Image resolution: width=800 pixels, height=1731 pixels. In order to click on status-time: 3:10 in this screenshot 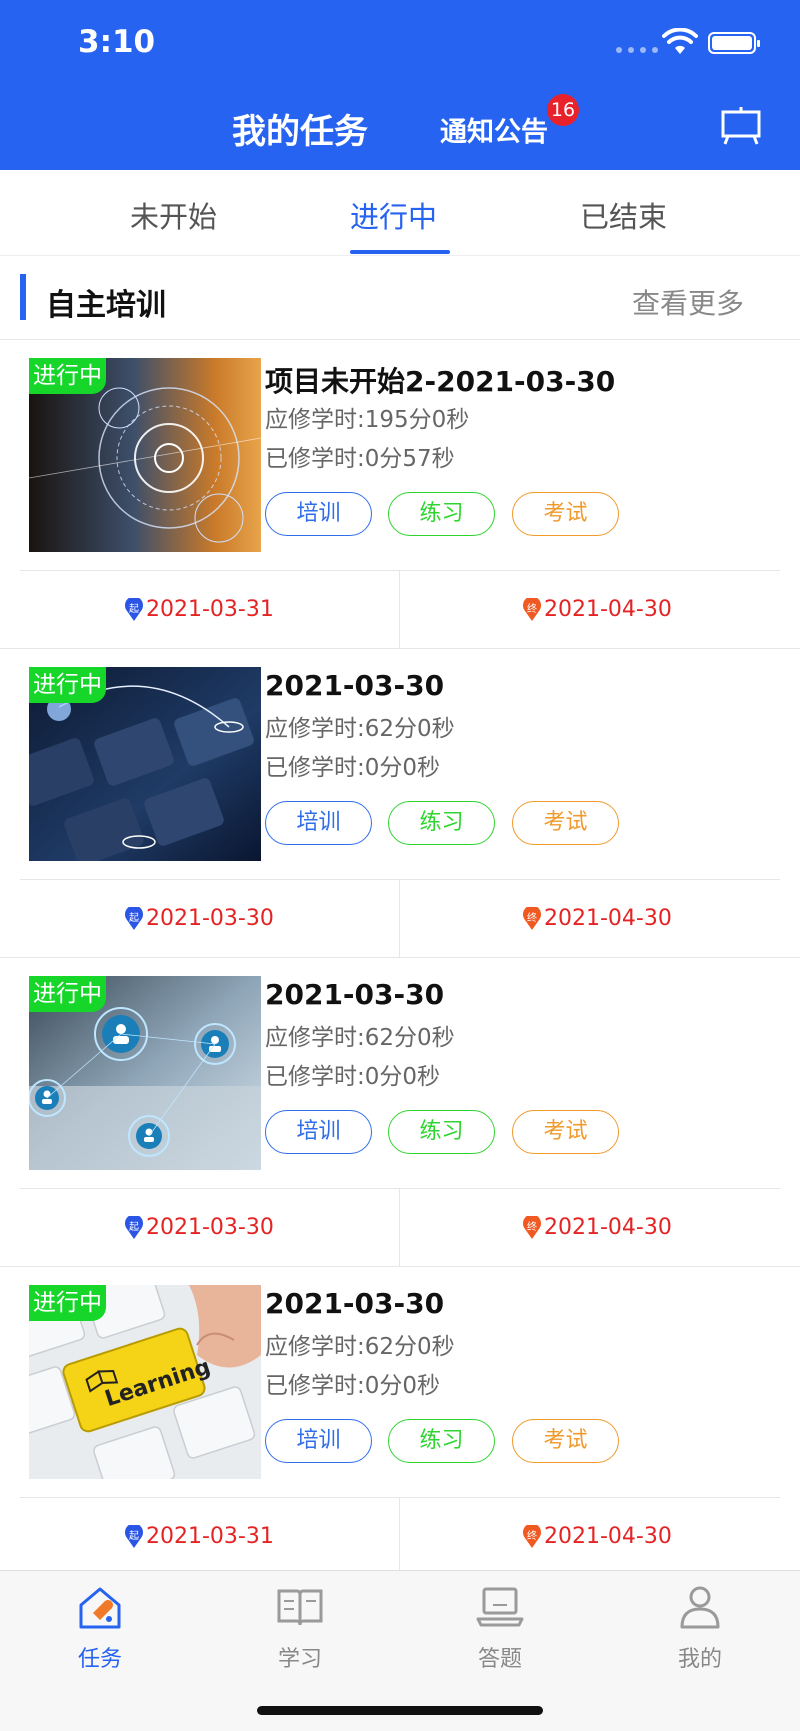, I will do `click(117, 42)`.